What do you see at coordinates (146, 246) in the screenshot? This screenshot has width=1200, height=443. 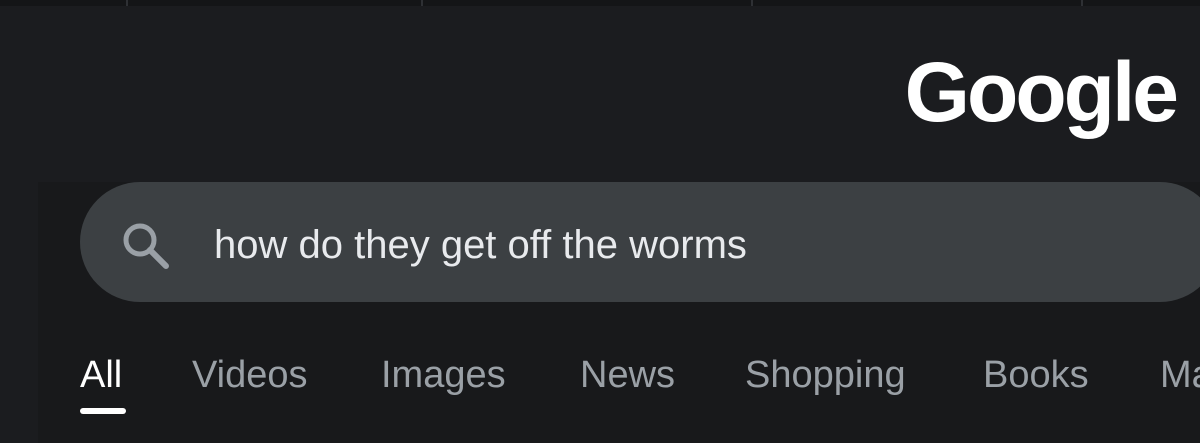 I see `search-icon` at bounding box center [146, 246].